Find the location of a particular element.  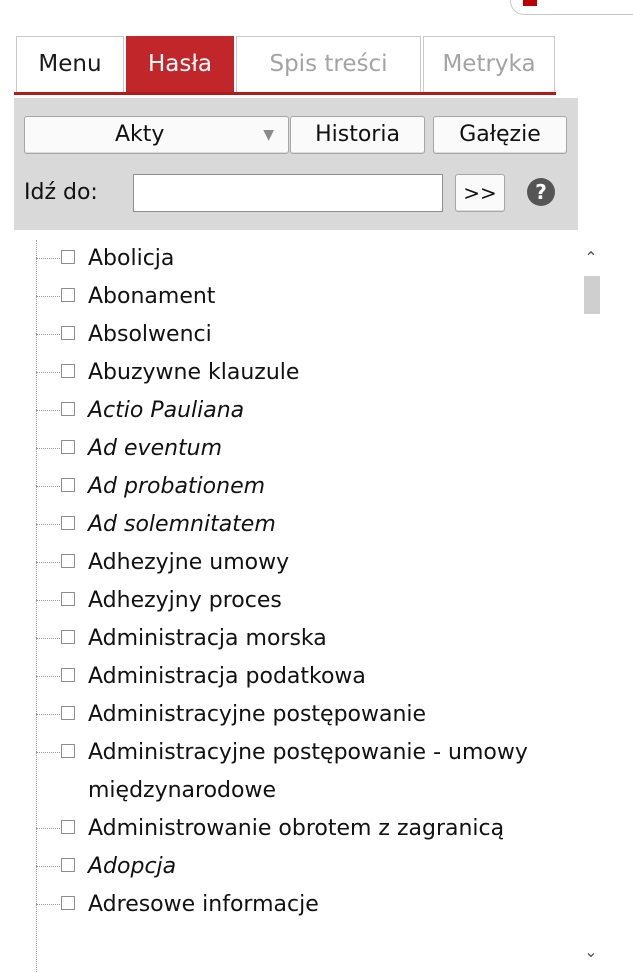

tree-item-label: Administrowanie obrotem z zagranicą is located at coordinates (328, 829).